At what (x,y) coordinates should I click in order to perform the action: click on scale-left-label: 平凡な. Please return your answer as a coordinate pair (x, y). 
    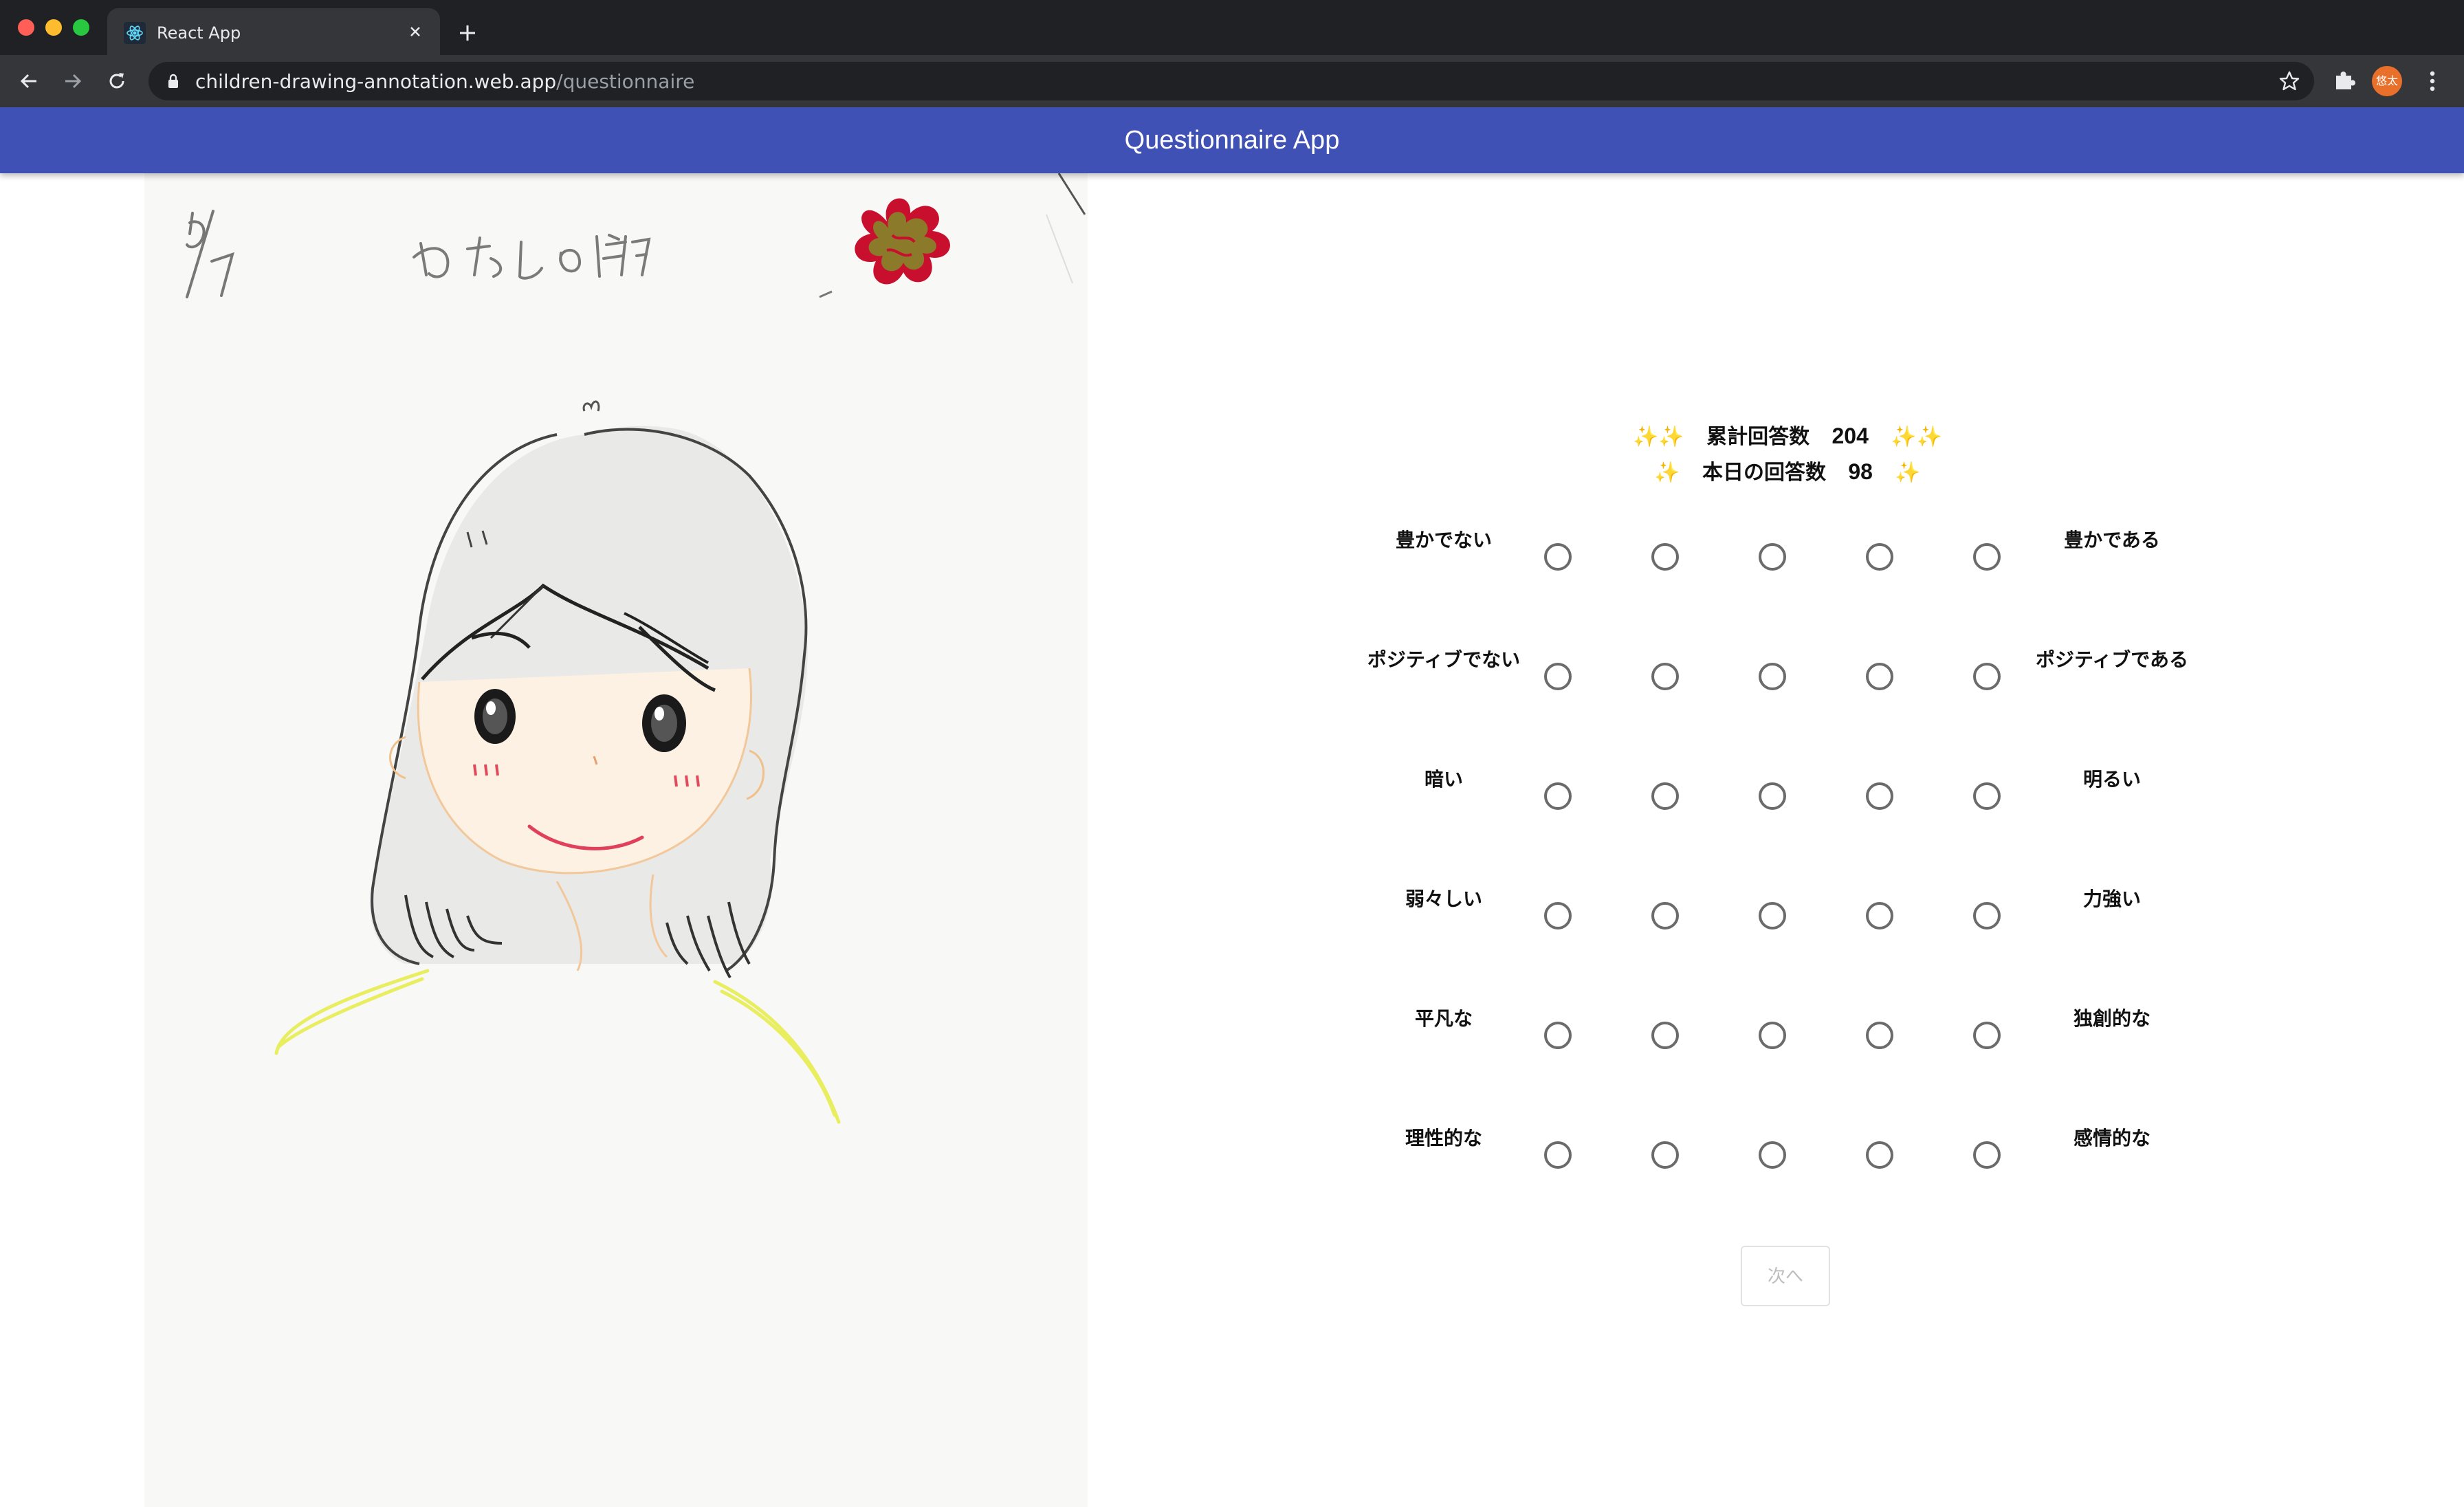
    Looking at the image, I should click on (1443, 1018).